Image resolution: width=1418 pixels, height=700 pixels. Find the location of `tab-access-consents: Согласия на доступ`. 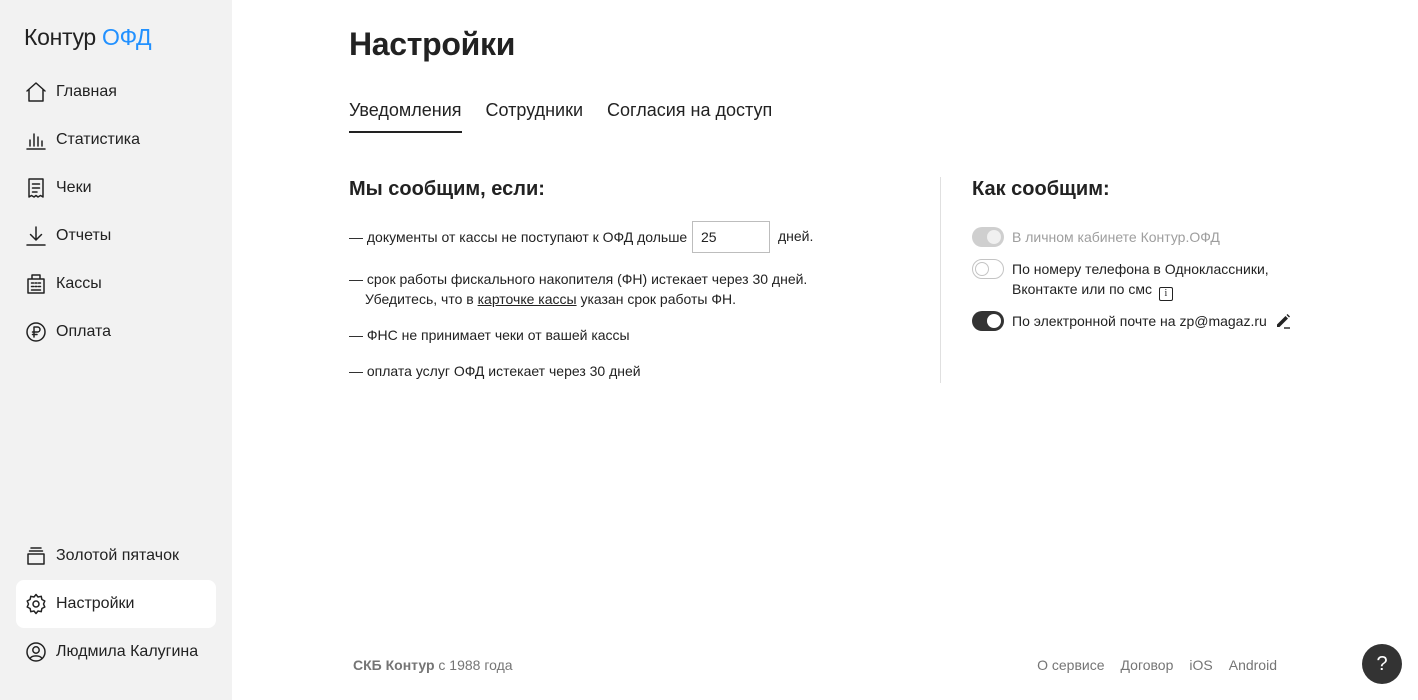

tab-access-consents: Согласия на доступ is located at coordinates (689, 116).